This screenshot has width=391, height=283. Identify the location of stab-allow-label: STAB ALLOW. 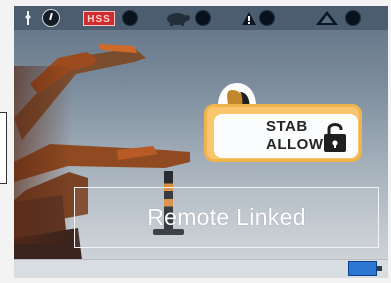
(295, 136).